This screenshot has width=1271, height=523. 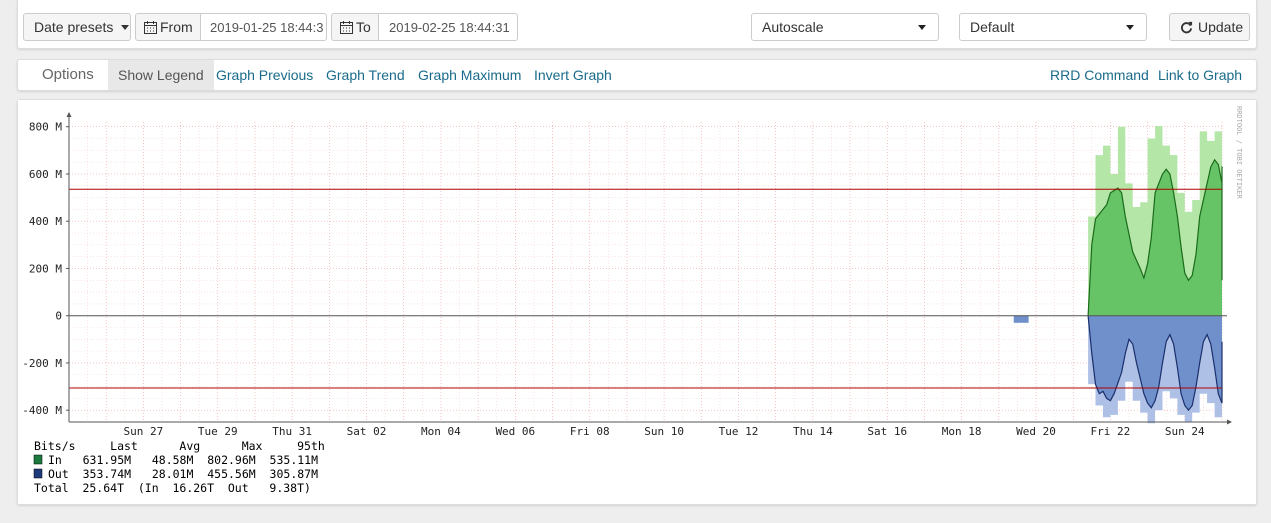 I want to click on x-tick-label: Tue 29, so click(x=218, y=431).